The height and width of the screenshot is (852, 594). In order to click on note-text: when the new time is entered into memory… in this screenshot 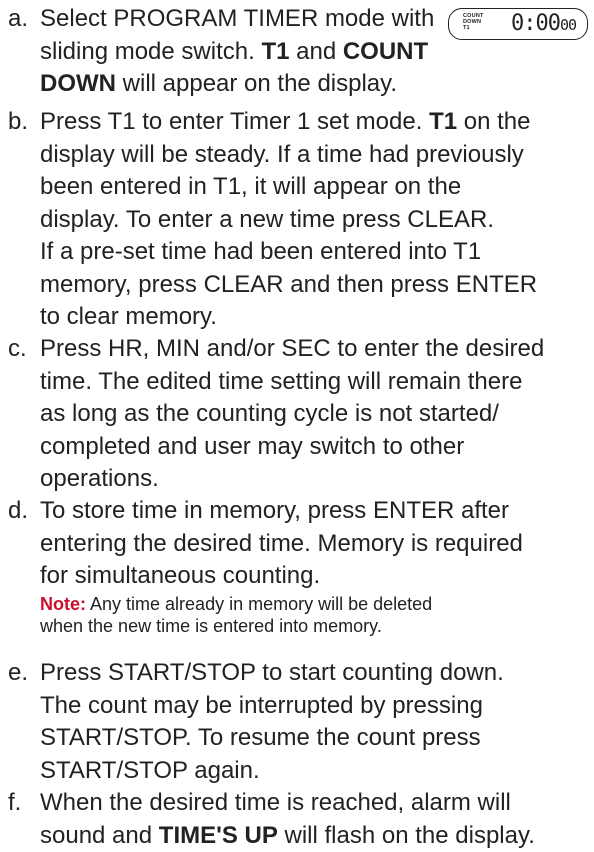, I will do `click(211, 626)`.